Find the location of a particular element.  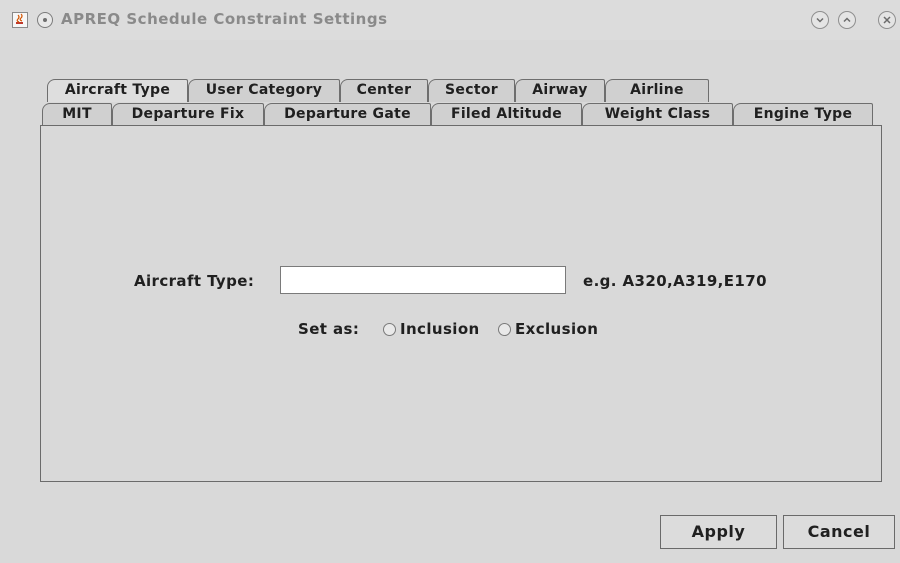

tab-mit: MIT is located at coordinates (77, 114).